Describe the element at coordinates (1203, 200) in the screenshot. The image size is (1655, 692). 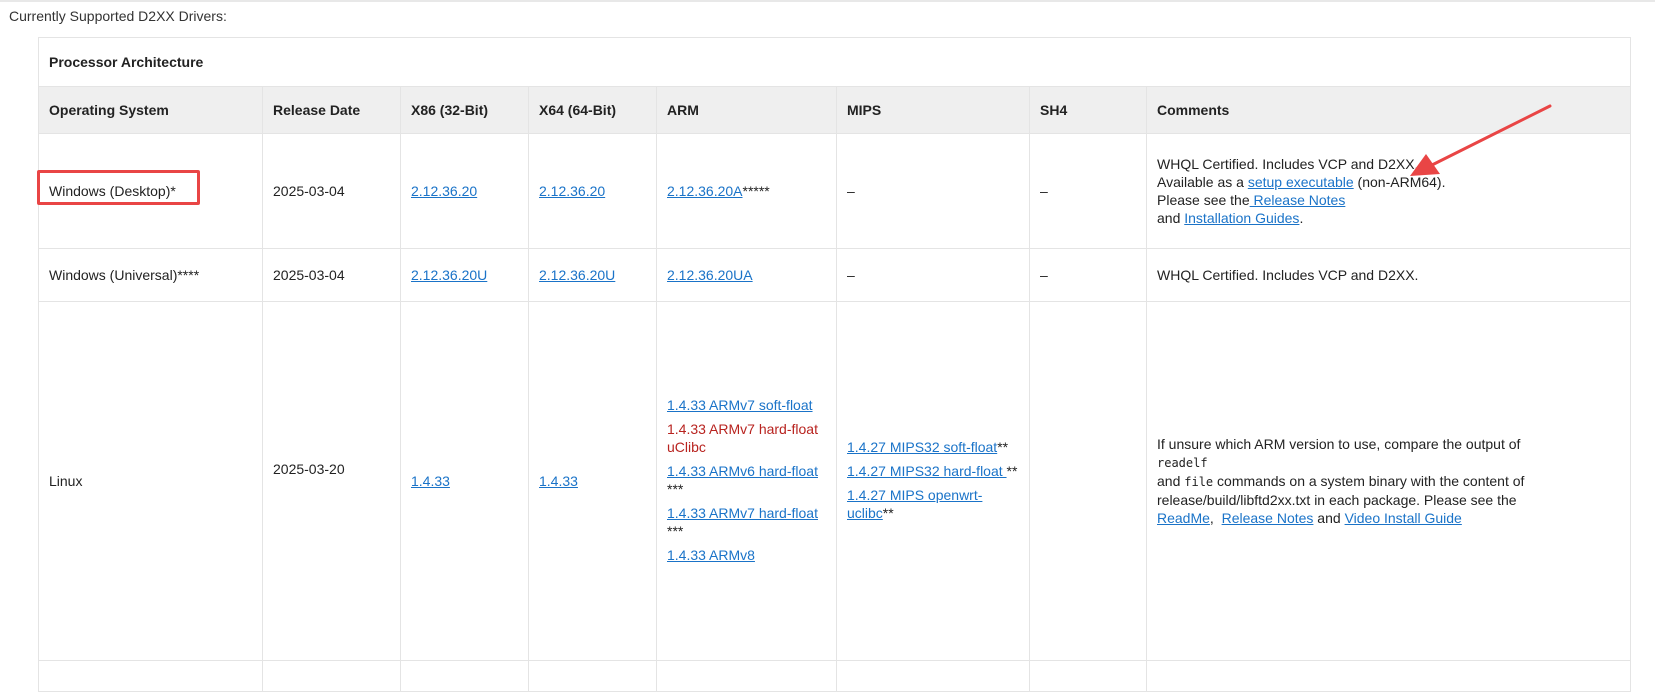
I see `comment-text: Please see the` at that location.